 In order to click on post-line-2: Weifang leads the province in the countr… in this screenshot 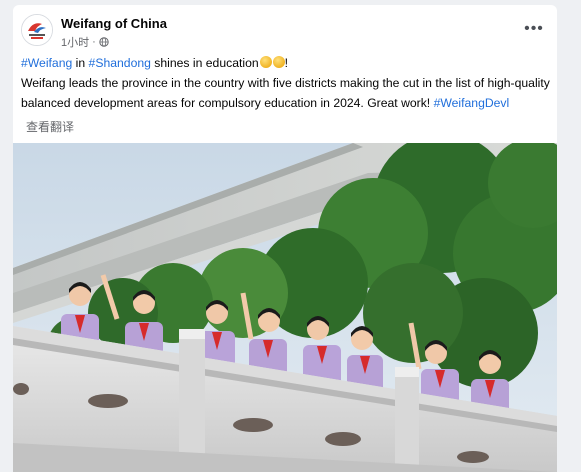, I will do `click(286, 93)`.